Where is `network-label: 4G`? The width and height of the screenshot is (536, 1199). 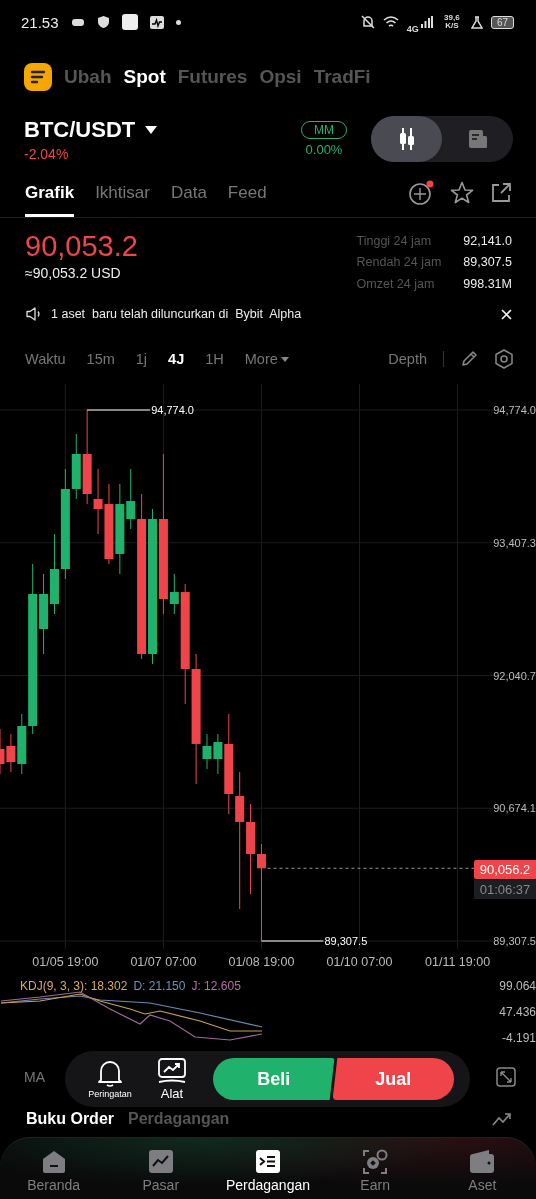 network-label: 4G is located at coordinates (412, 29).